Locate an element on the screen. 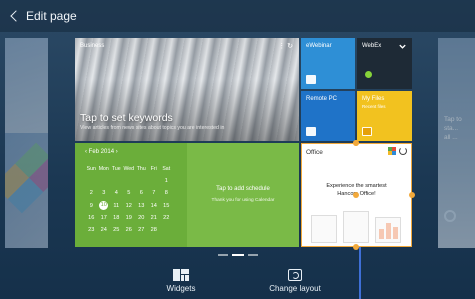  calendar-day: 3 is located at coordinates (104, 193).